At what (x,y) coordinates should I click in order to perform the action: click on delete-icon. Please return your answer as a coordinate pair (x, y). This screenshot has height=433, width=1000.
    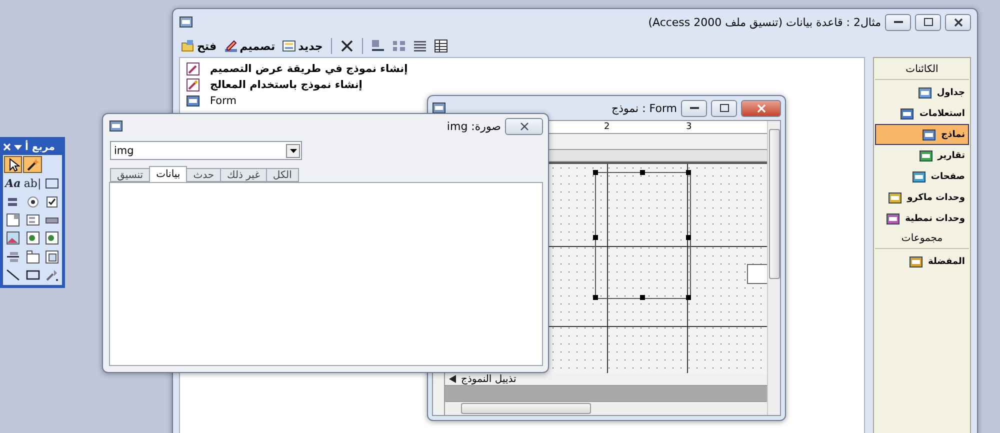
    Looking at the image, I should click on (347, 46).